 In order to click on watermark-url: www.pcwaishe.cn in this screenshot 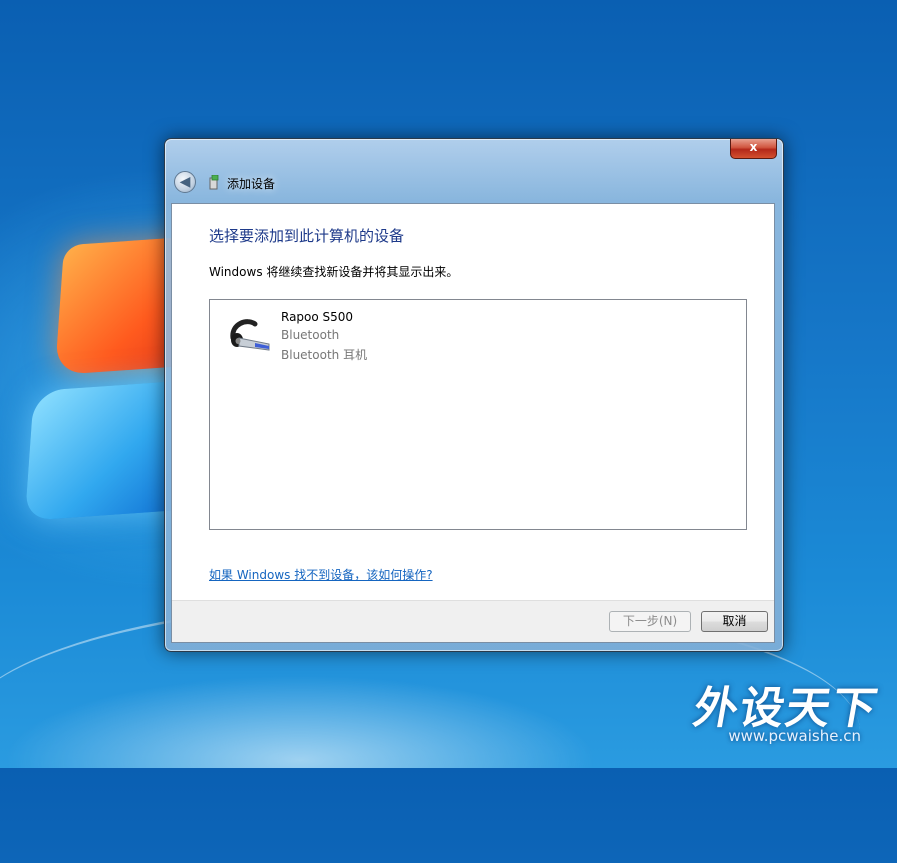, I will do `click(794, 736)`.